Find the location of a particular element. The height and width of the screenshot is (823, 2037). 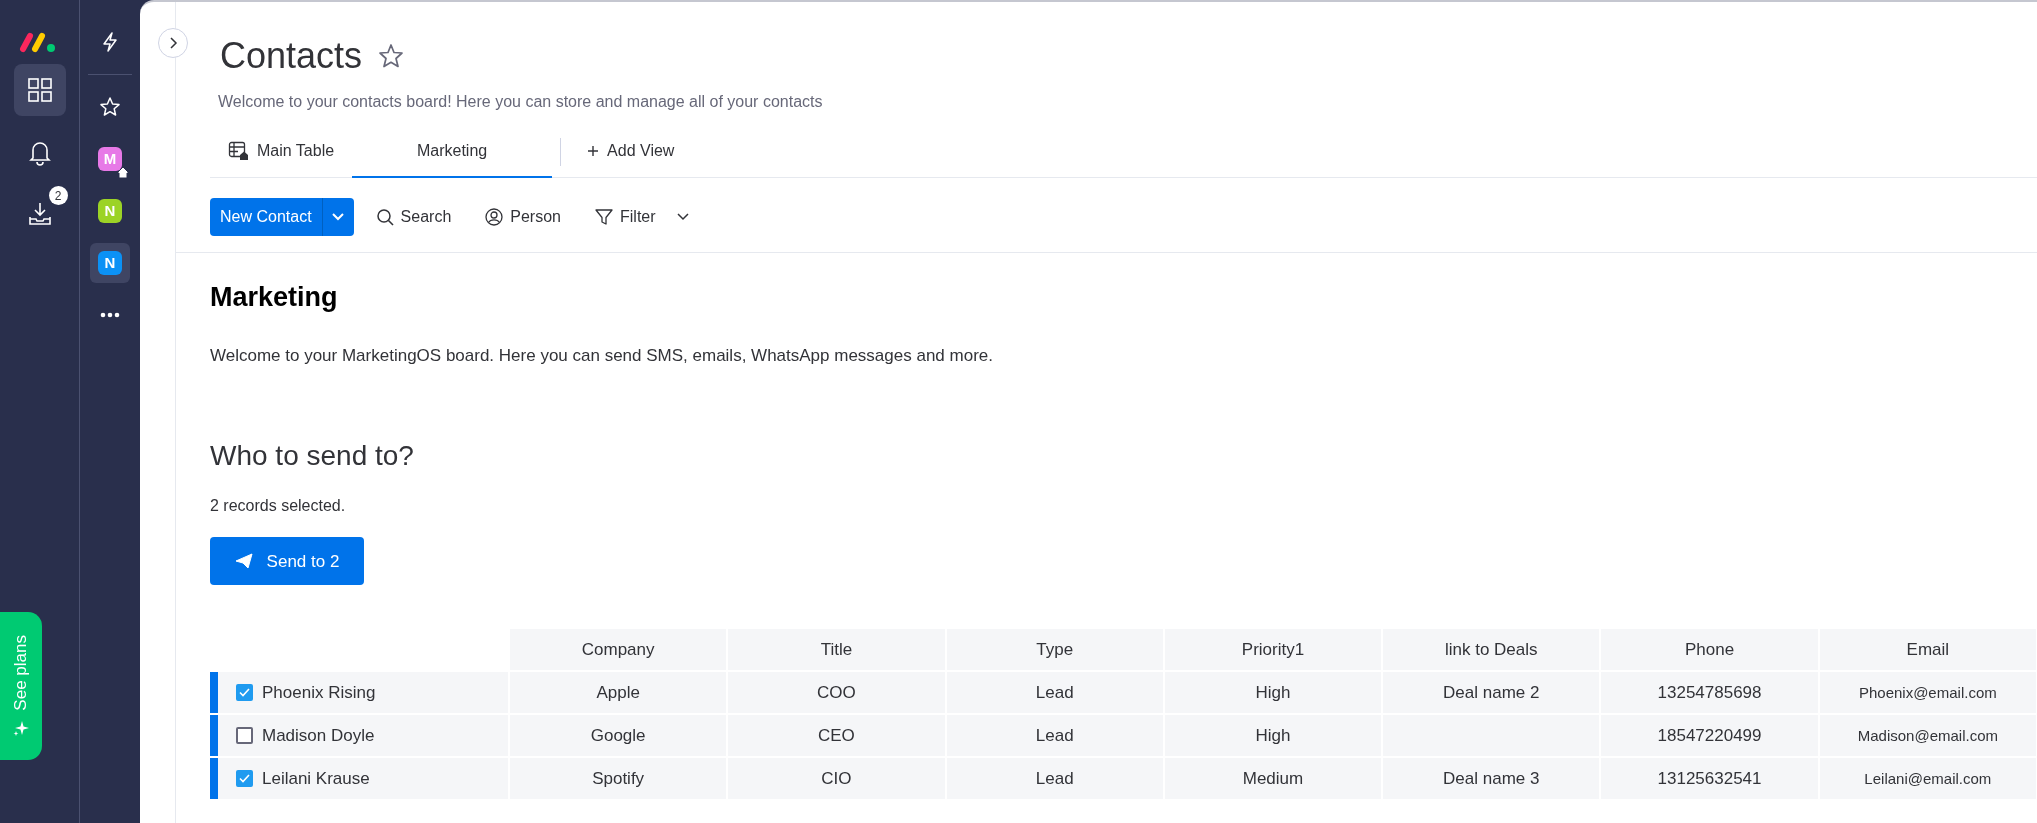

person-icon is located at coordinates (494, 217).